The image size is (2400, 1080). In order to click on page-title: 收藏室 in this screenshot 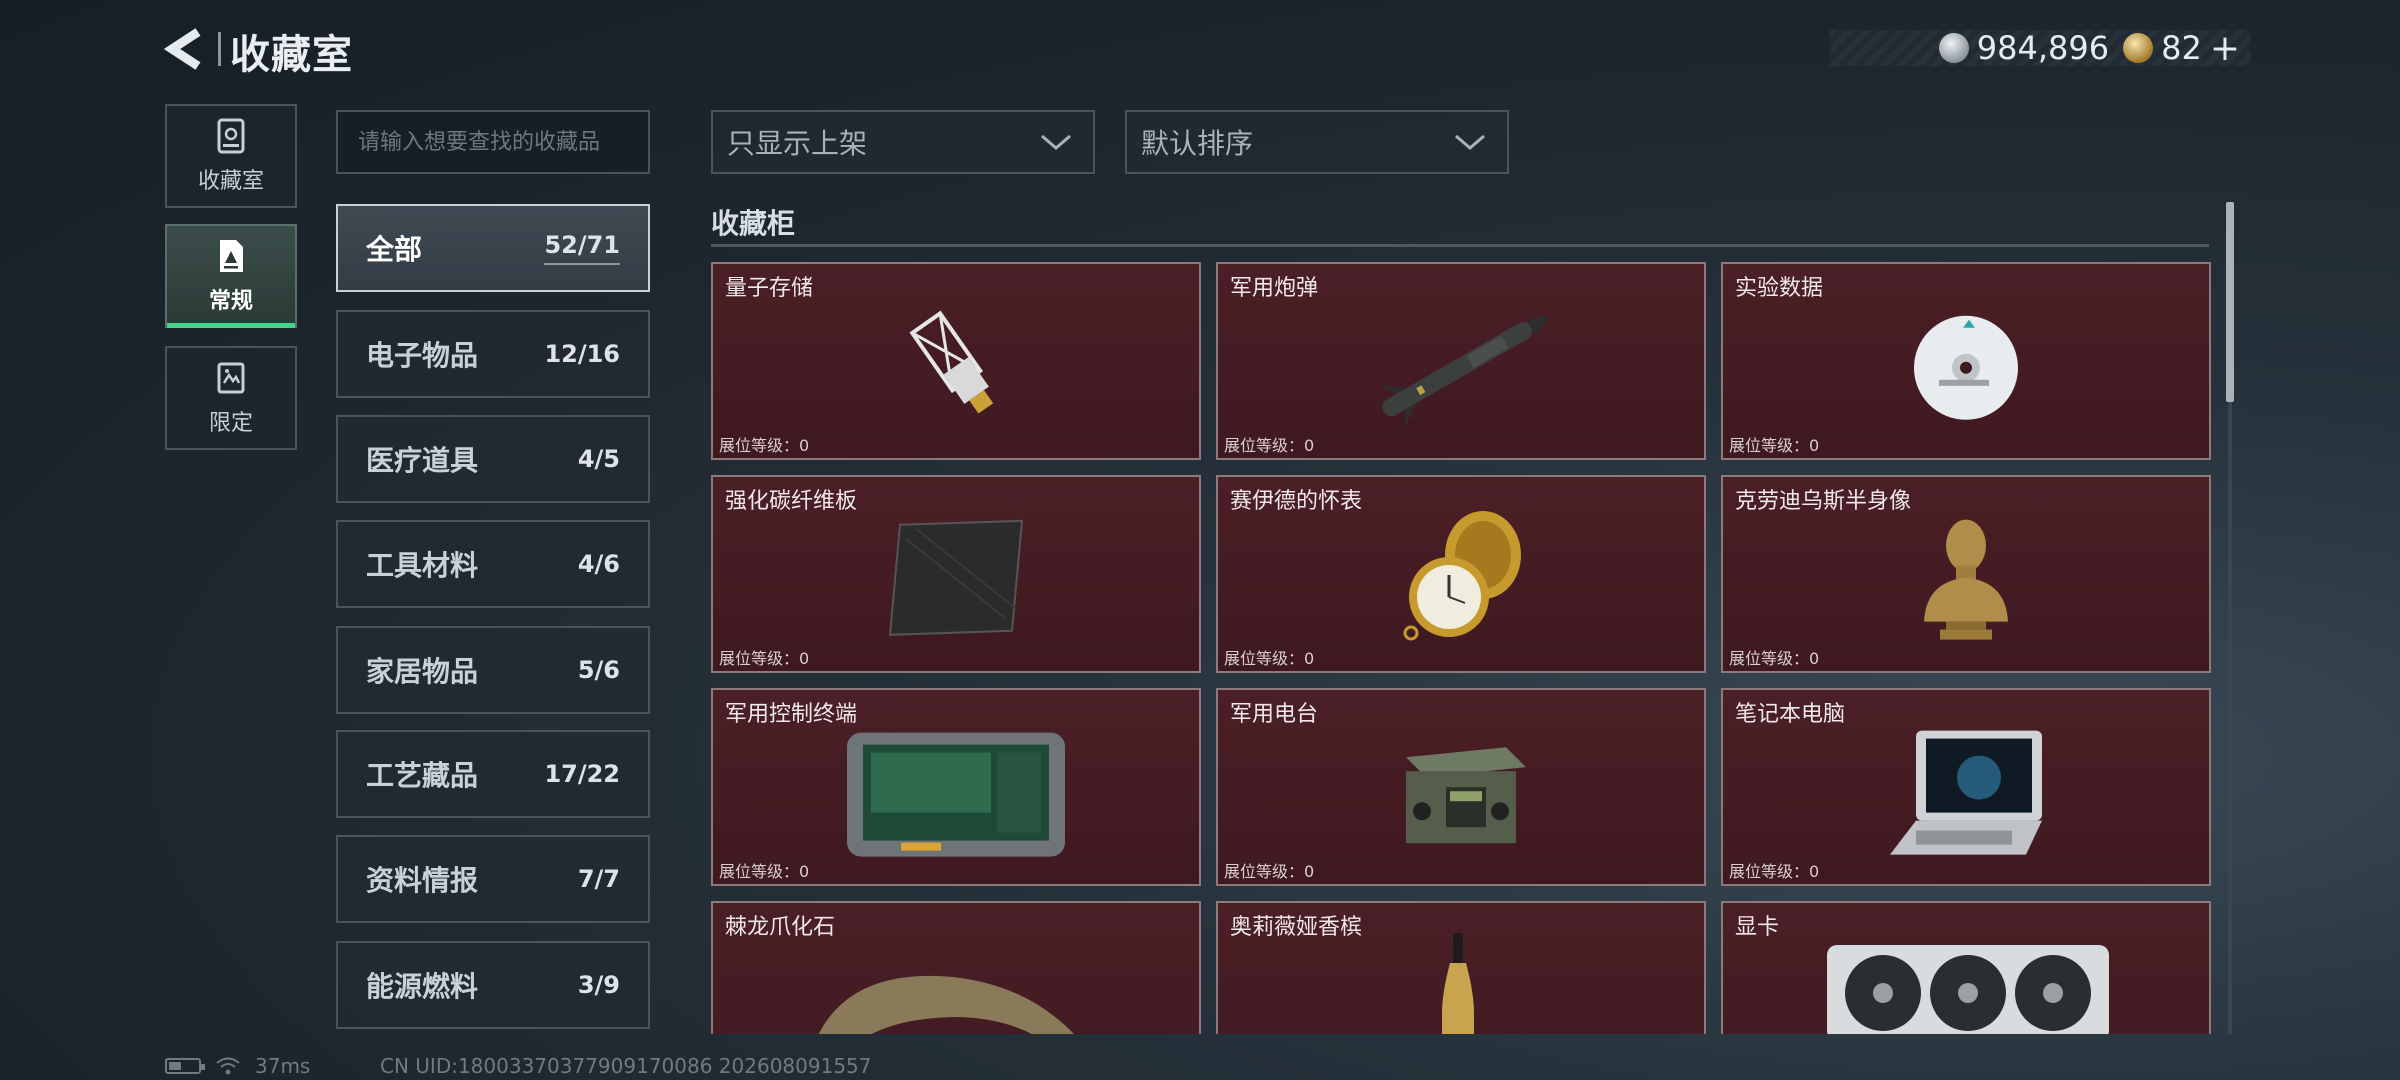, I will do `click(291, 55)`.